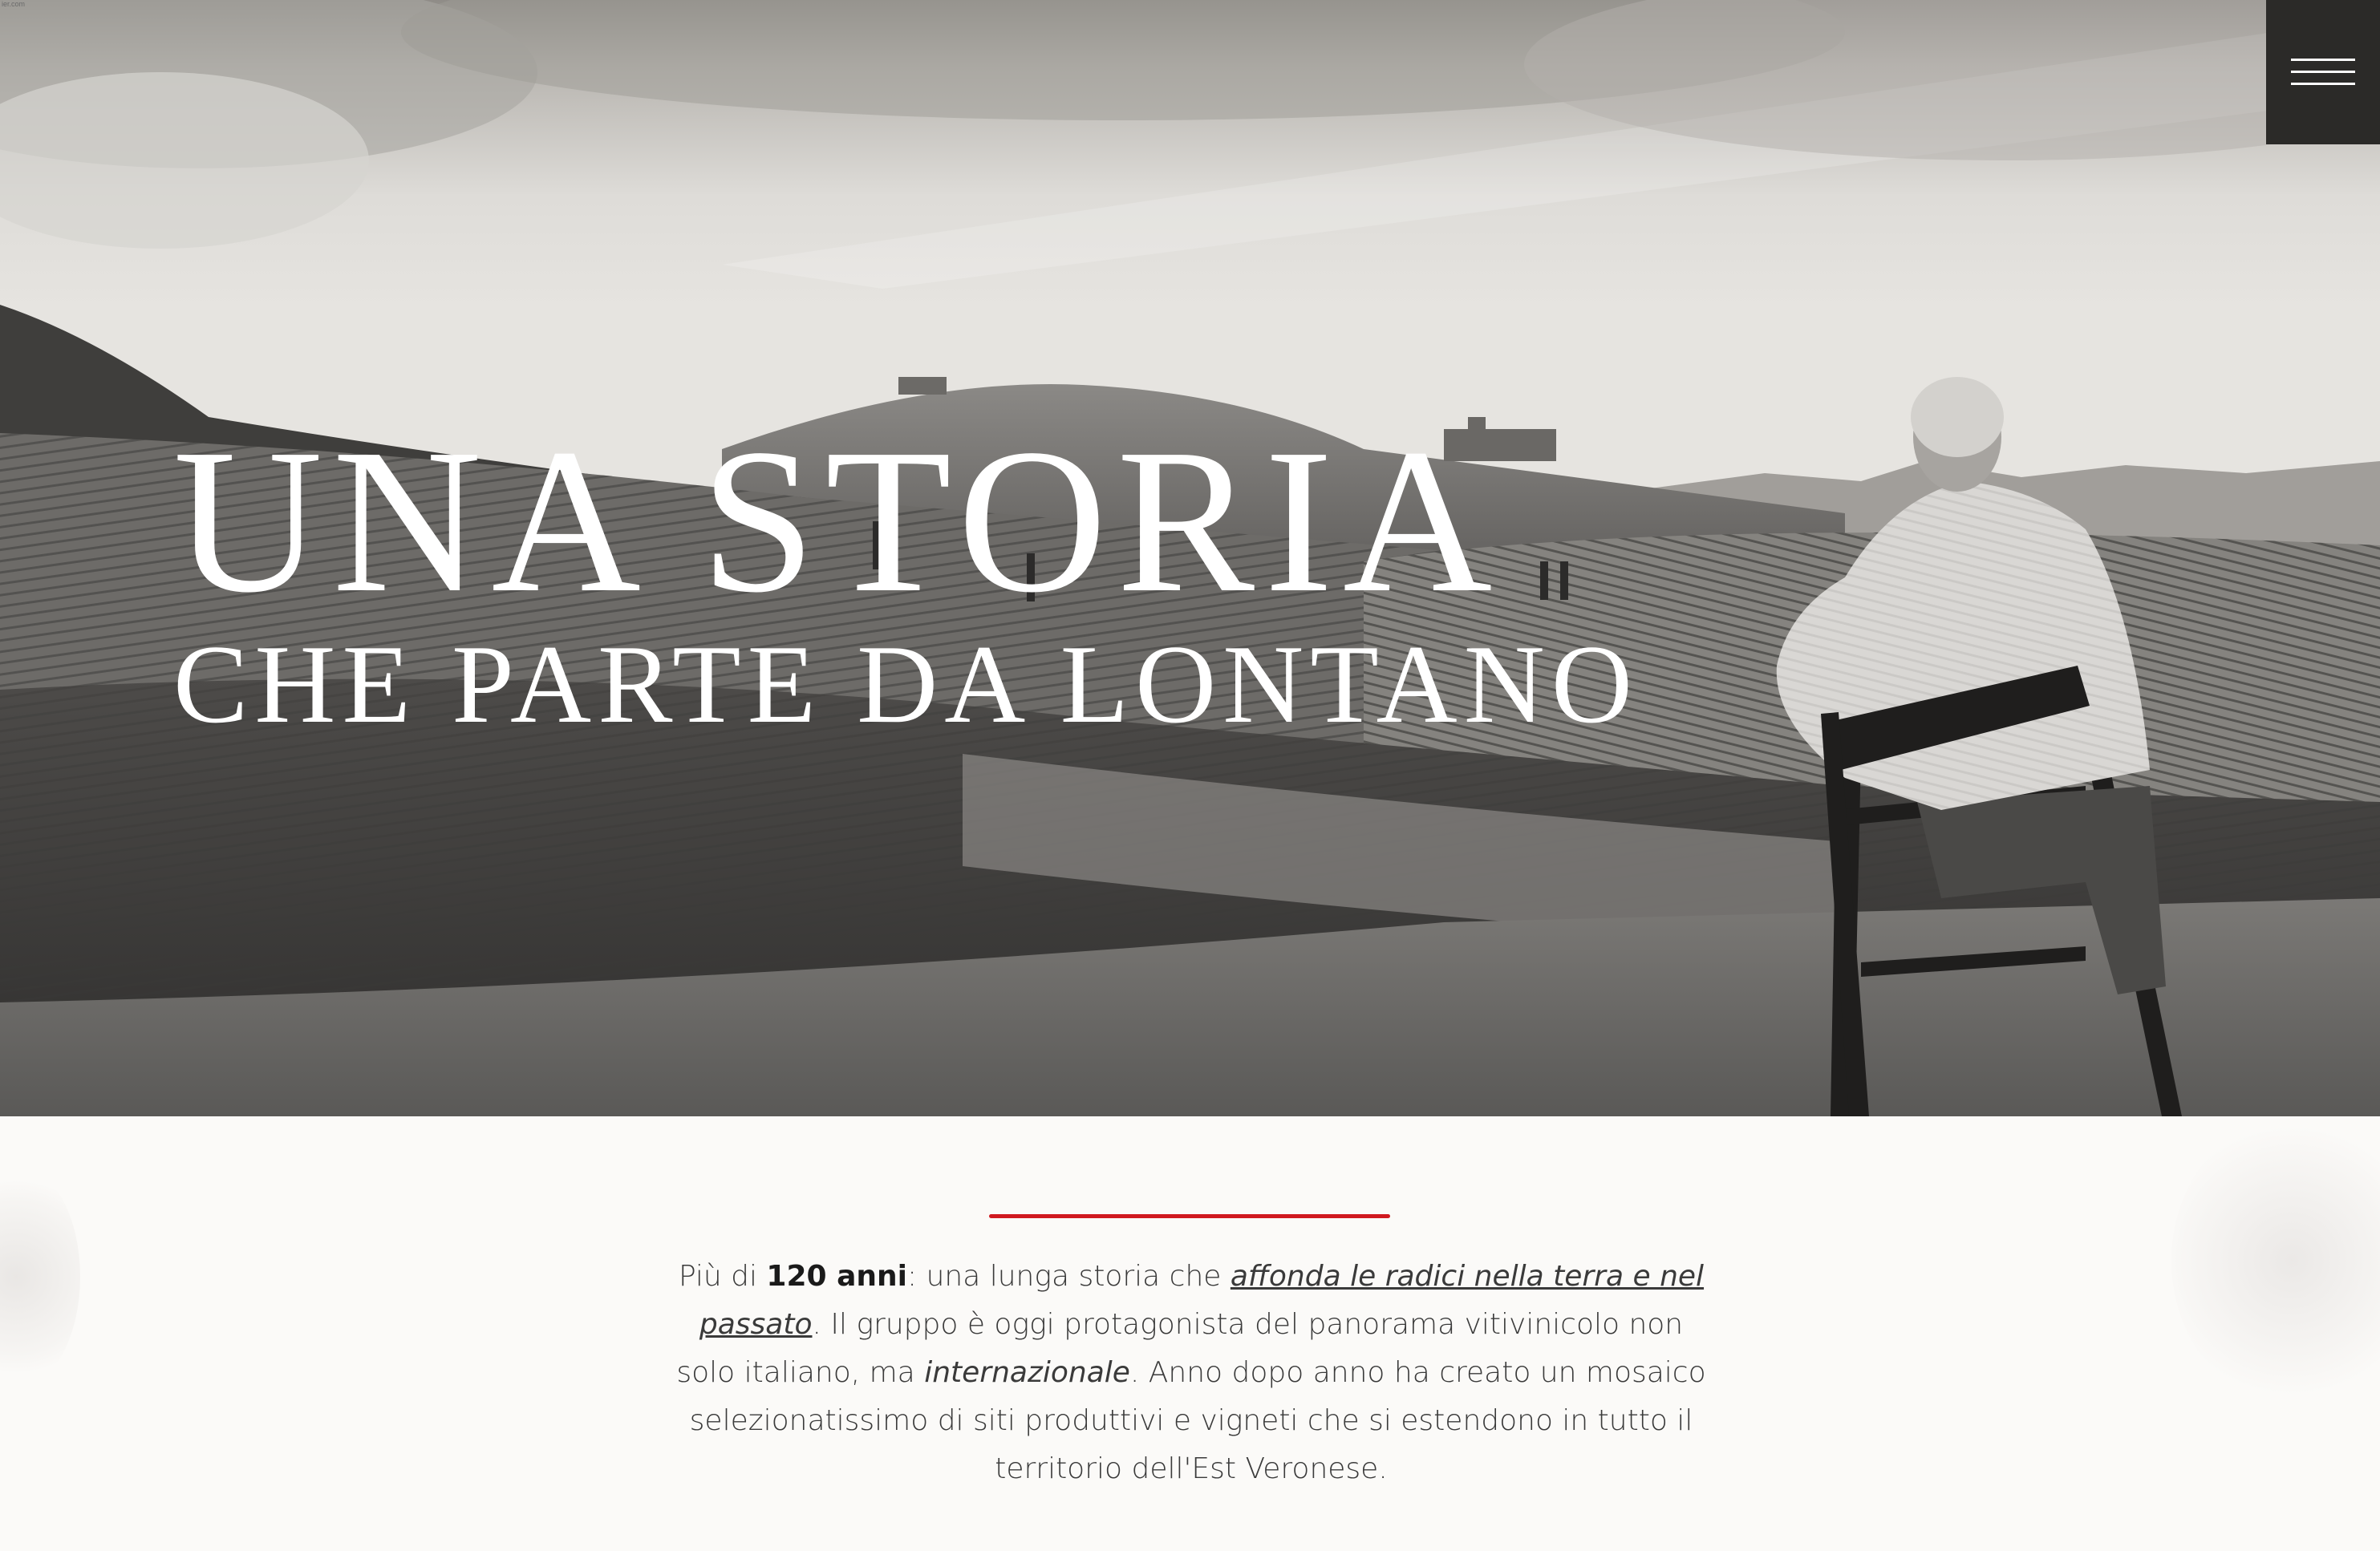  Describe the element at coordinates (838, 520) in the screenshot. I see `hero-title-line-1: UNA STORIA` at that location.